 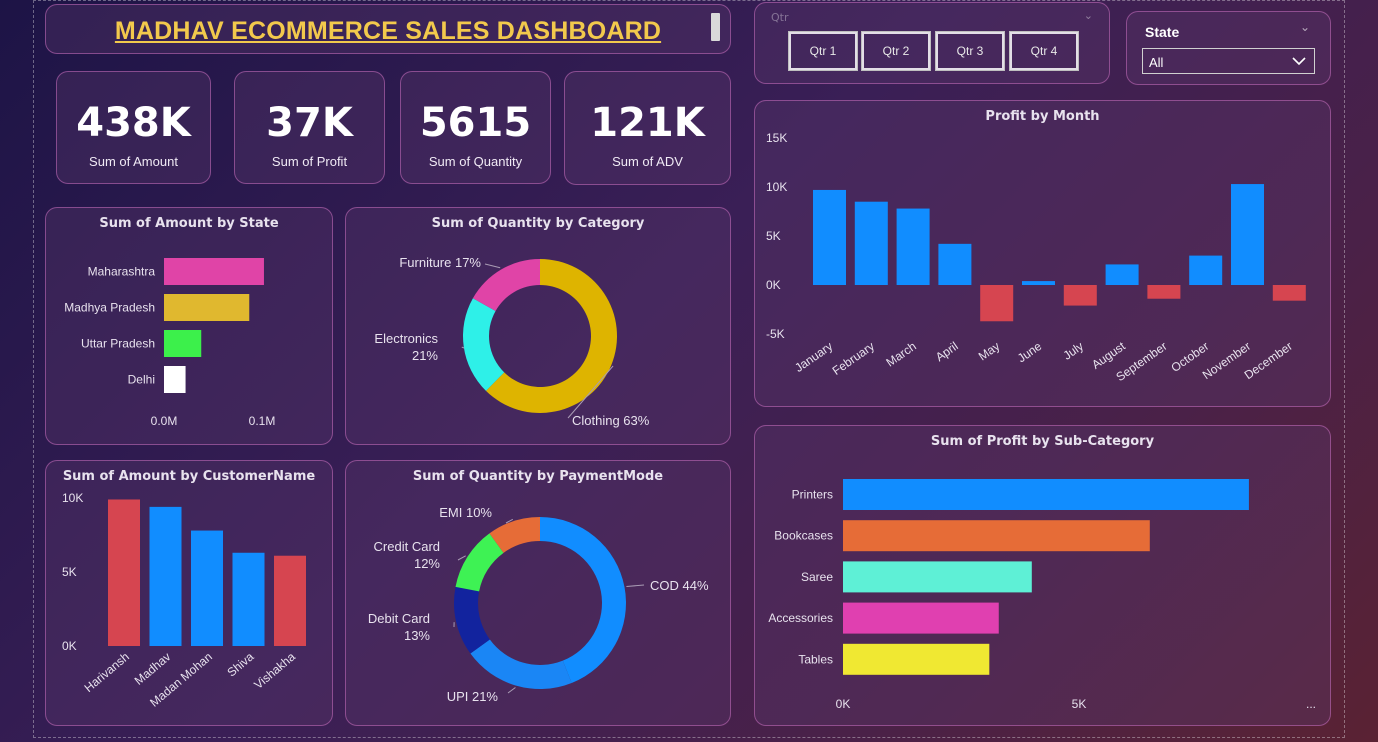 What do you see at coordinates (776, 138) in the screenshot?
I see `y-tick-label: 15K` at bounding box center [776, 138].